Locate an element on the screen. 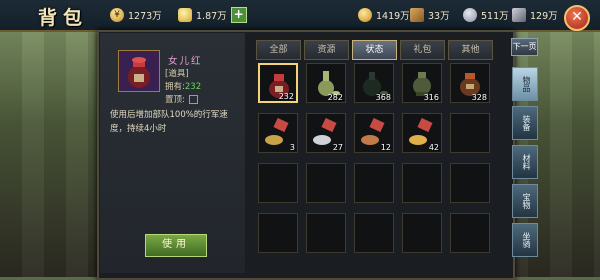 The height and width of the screenshot is (280, 600). pin-label: 置顶: is located at coordinates (175, 100).